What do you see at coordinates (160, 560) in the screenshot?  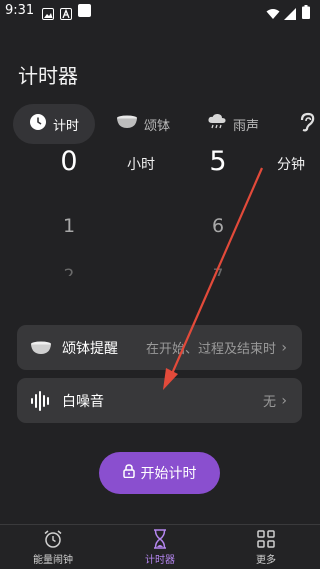 I see `nav-timer-label: 计时器` at bounding box center [160, 560].